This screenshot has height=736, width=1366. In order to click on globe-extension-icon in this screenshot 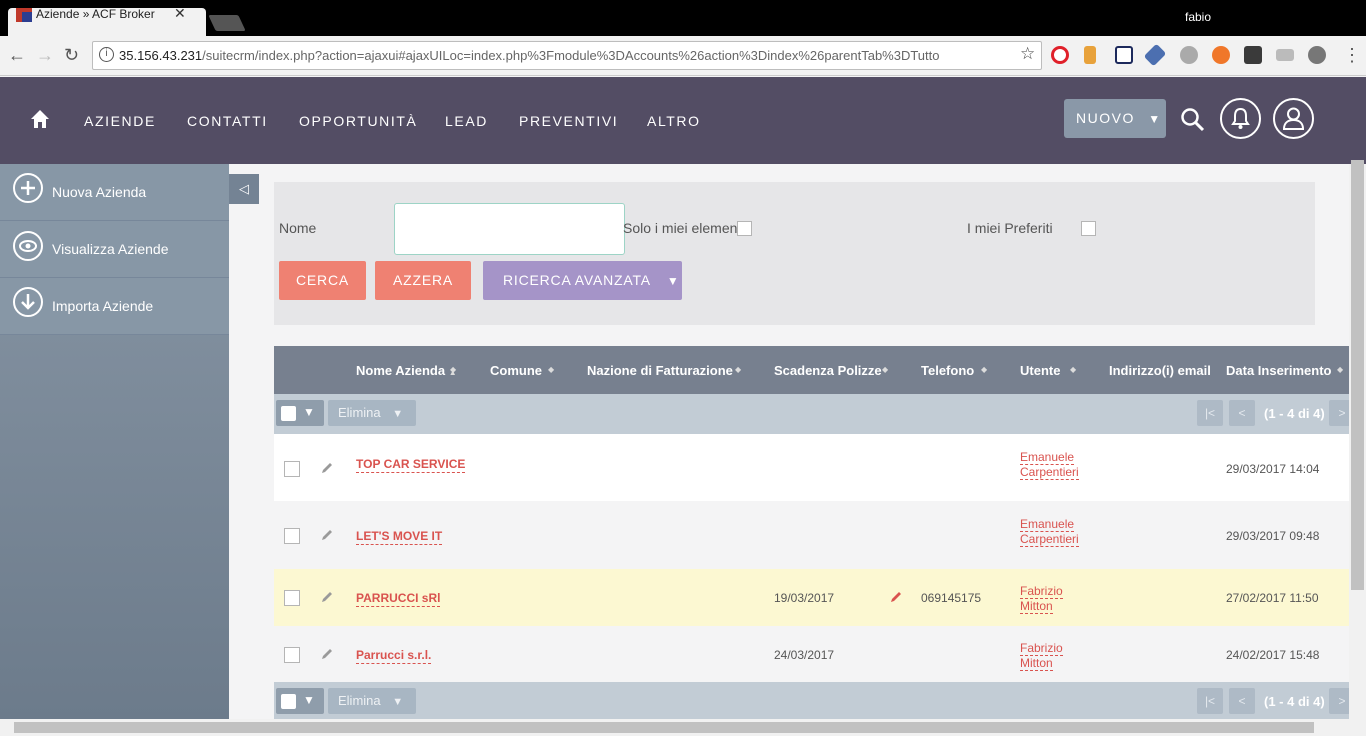, I will do `click(1317, 55)`.